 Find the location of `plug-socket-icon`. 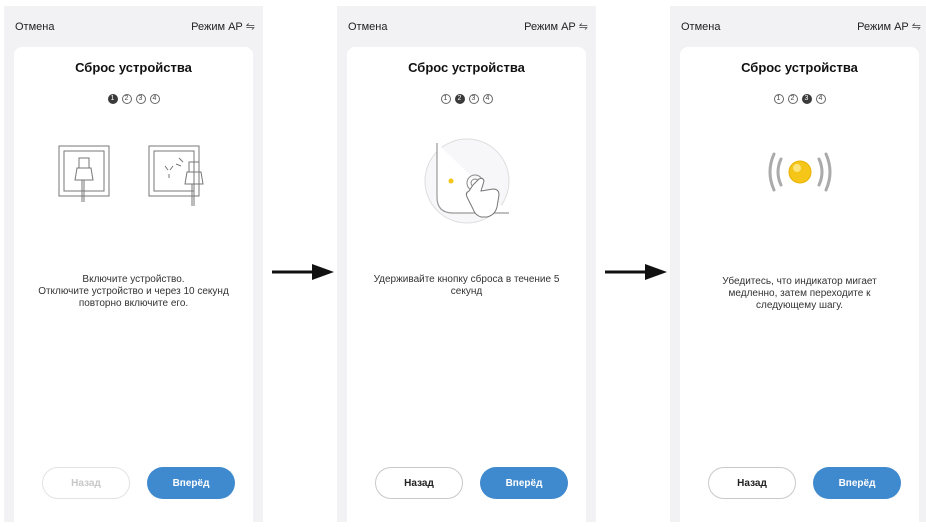

plug-socket-icon is located at coordinates (131, 175).